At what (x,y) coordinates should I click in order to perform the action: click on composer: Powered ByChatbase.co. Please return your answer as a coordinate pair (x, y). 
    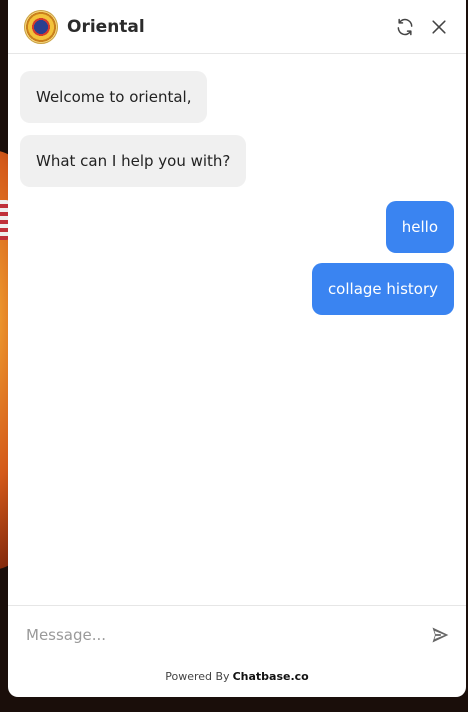
    Looking at the image, I should click on (237, 651).